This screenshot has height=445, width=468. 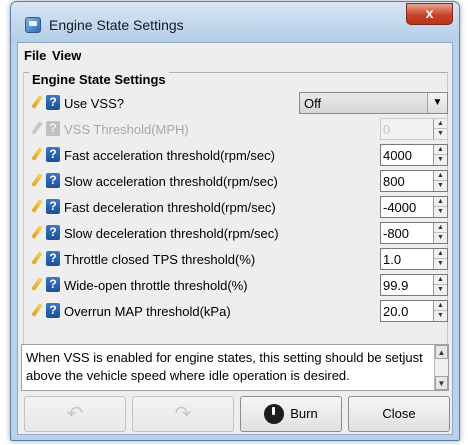 I want to click on title-bar: Engine State Settings x, so click(x=235, y=22).